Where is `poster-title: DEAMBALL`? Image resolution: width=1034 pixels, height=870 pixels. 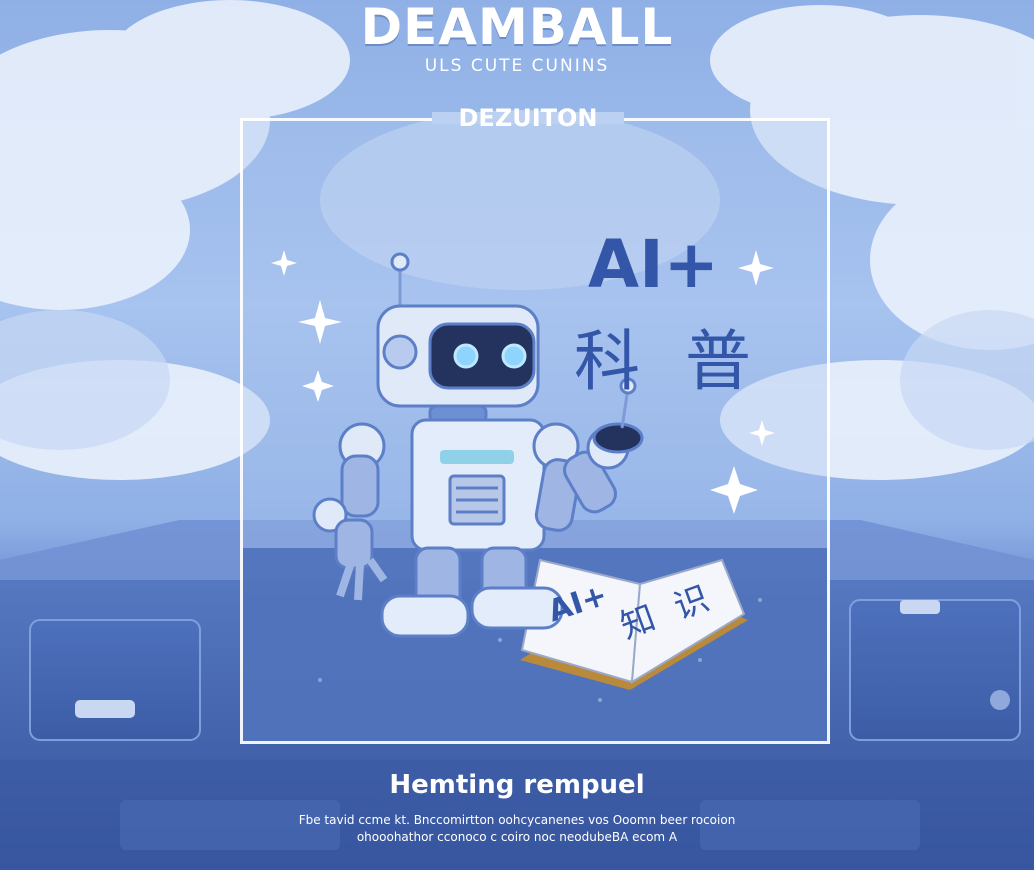
poster-title: DEAMBALL is located at coordinates (517, 28).